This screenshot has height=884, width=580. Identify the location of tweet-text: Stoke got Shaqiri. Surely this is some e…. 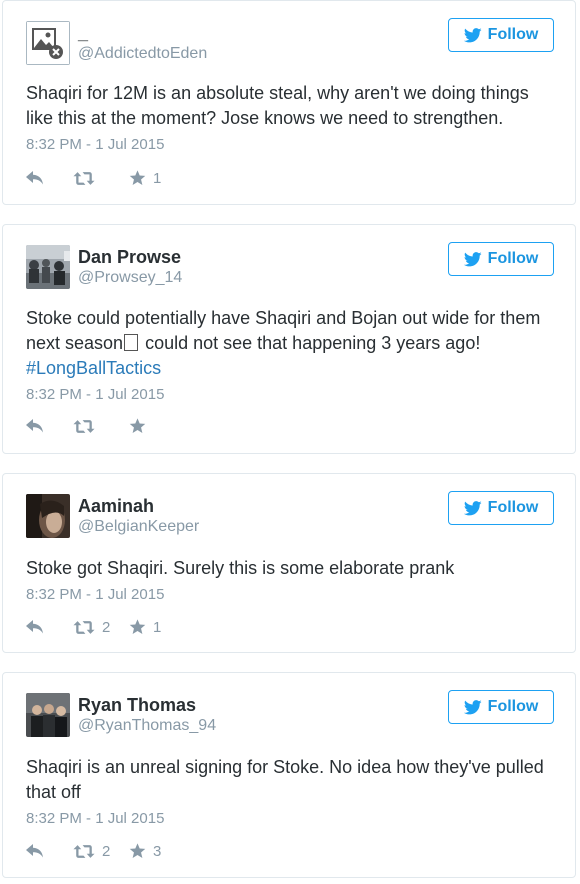
(240, 568).